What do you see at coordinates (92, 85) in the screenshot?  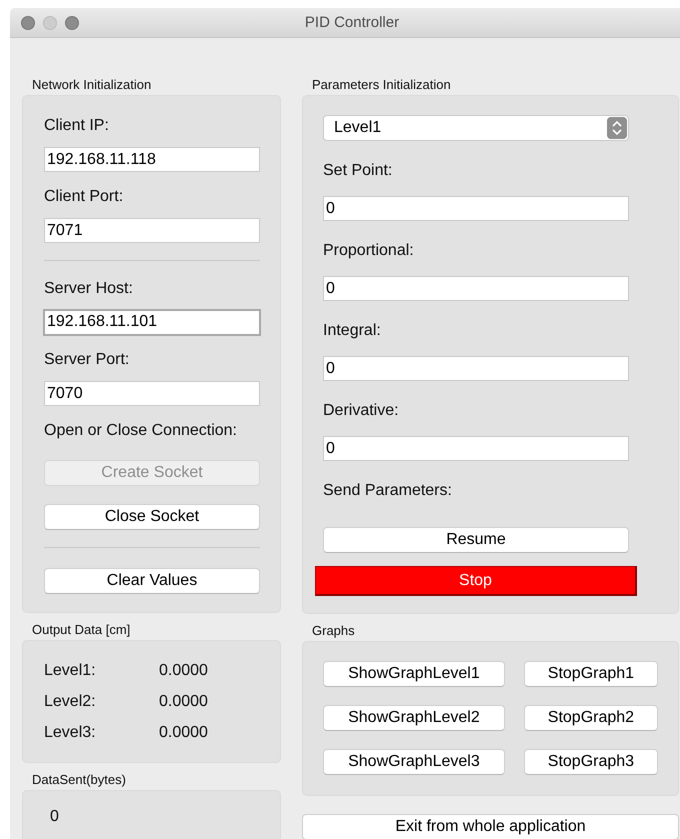 I see `group-title: Network Initialization` at bounding box center [92, 85].